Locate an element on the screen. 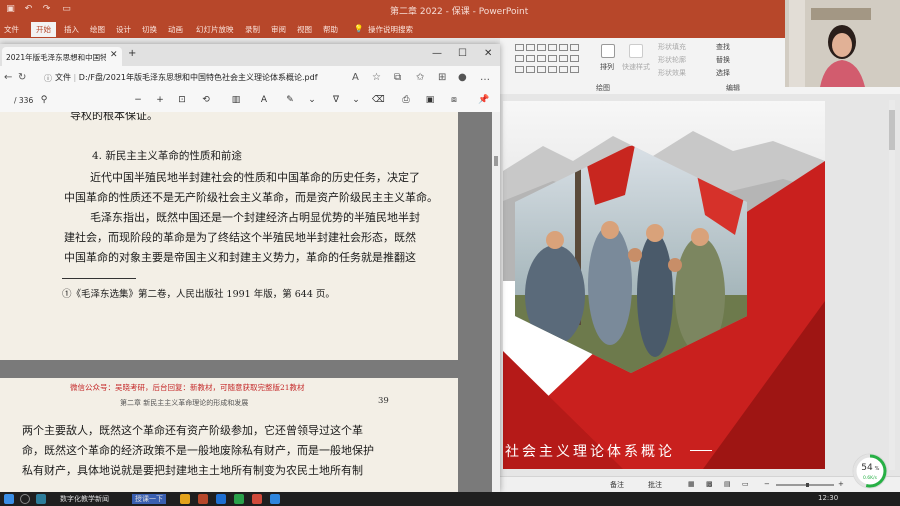 The height and width of the screenshot is (506, 900). pdf-tab-bar: 2021年版毛泽东思想和中国特色社会主义理论体系概论.pdf ✕ + — ☐ ✕ is located at coordinates (250, 55).